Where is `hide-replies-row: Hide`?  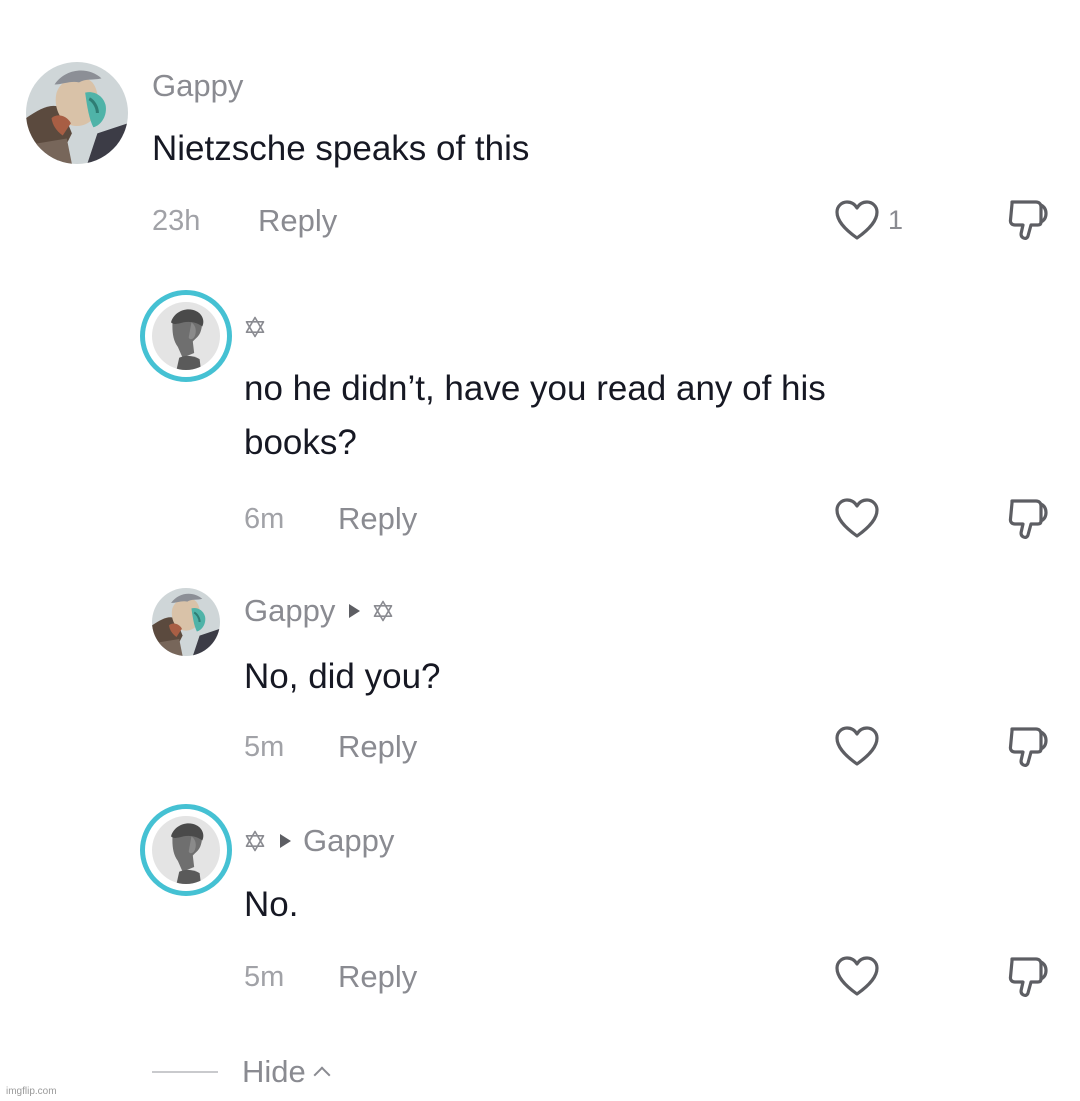
hide-replies-row: Hide is located at coordinates (241, 1072).